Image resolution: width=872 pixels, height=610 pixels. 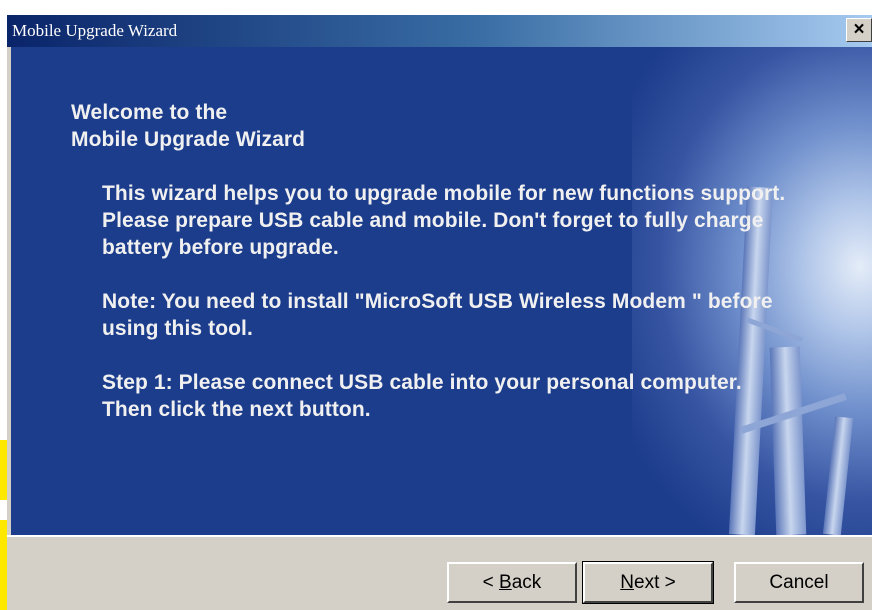 What do you see at coordinates (505, 582) in the screenshot?
I see `back-button-accelerator: B` at bounding box center [505, 582].